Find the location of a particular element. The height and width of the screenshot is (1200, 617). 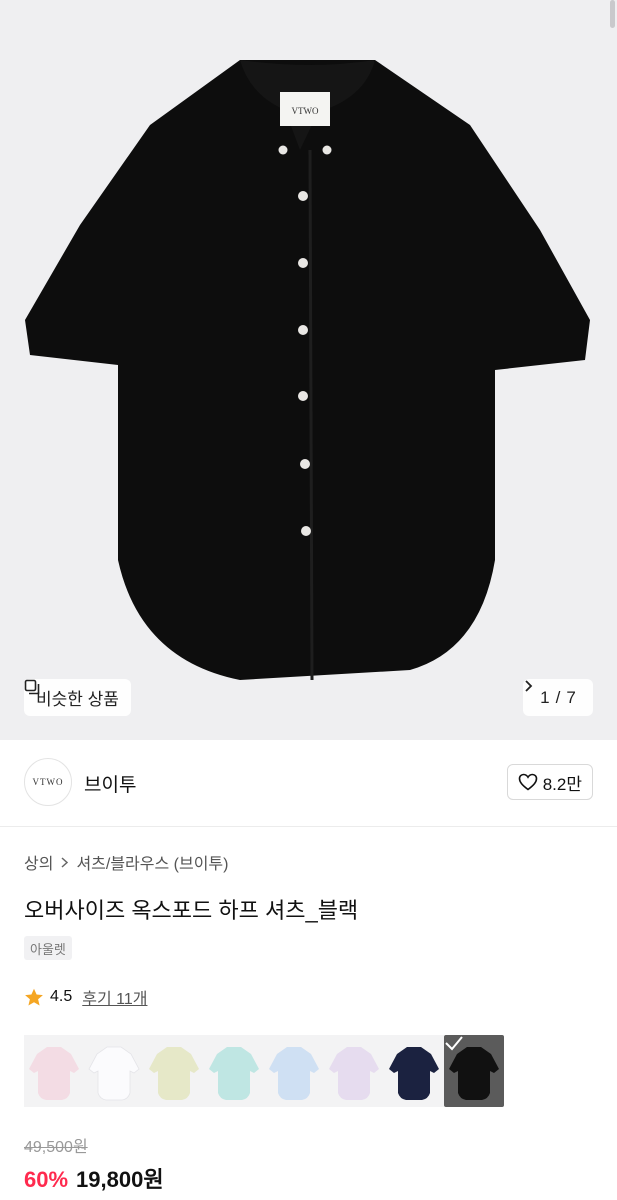

sale-price: 19,800원 is located at coordinates (120, 1179).